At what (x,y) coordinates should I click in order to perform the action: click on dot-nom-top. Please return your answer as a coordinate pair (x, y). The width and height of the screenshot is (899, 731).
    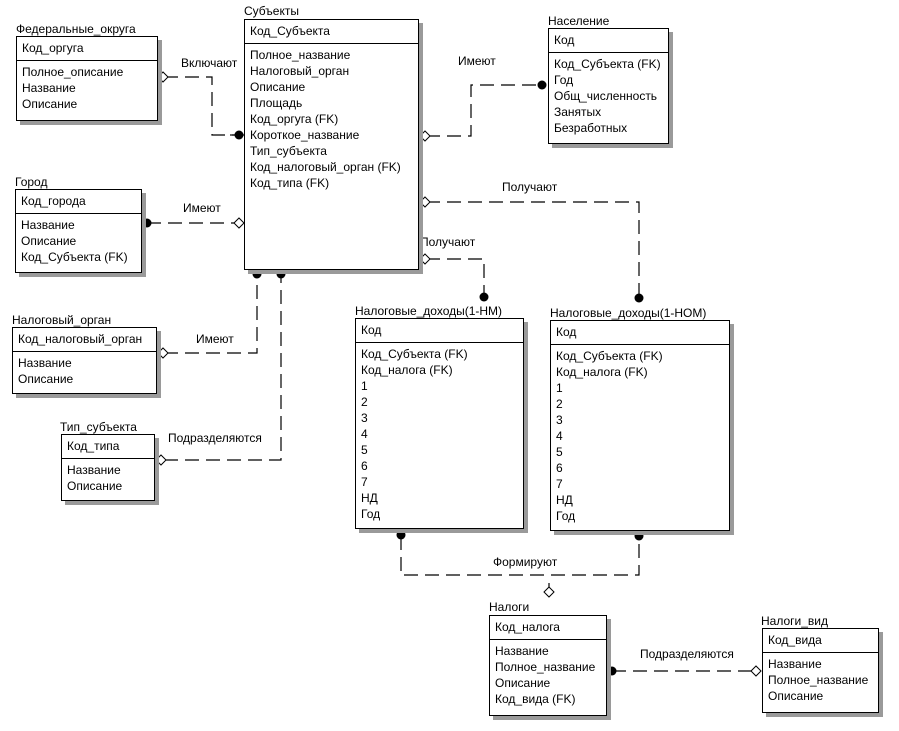
    Looking at the image, I should click on (639, 298).